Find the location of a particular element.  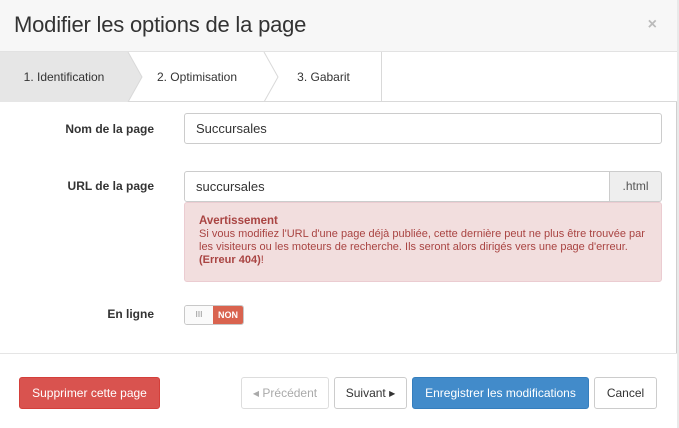

delete-page-button: Supprimer cette page is located at coordinates (89, 393).